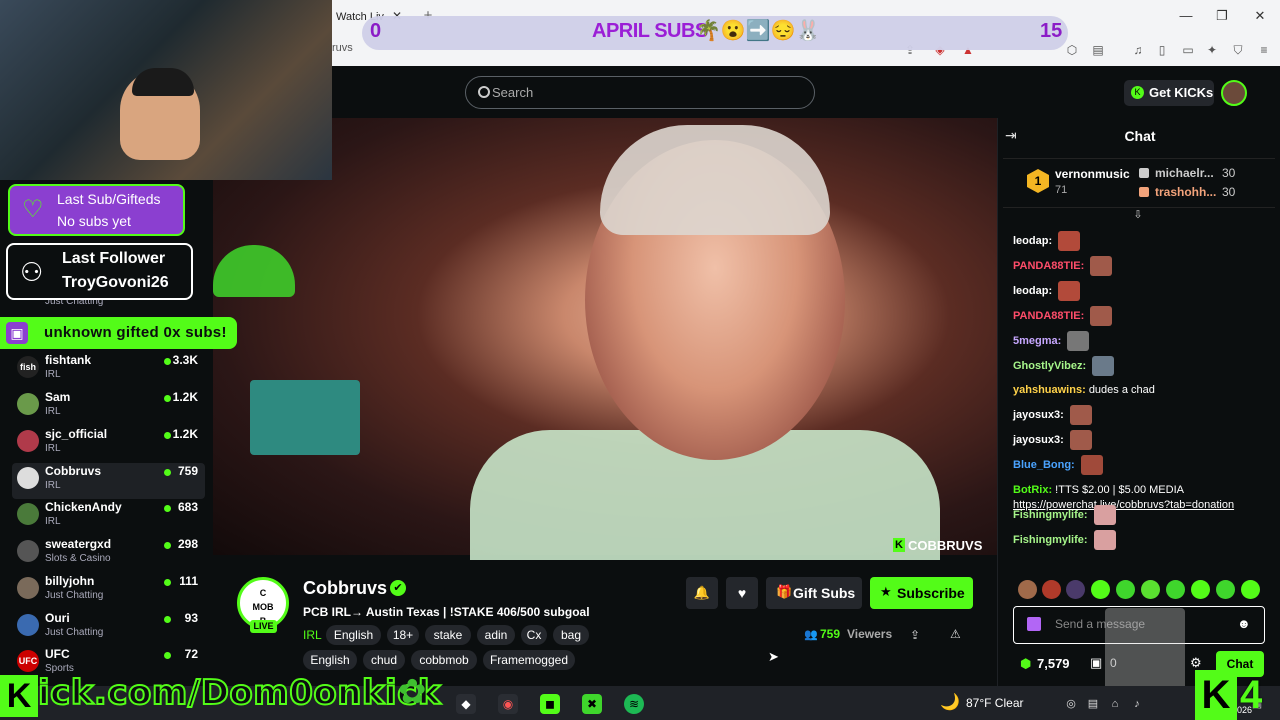 Image resolution: width=1280 pixels, height=720 pixels. What do you see at coordinates (1049, 390) in the screenshot?
I see `chat-username: yahshuawins:` at bounding box center [1049, 390].